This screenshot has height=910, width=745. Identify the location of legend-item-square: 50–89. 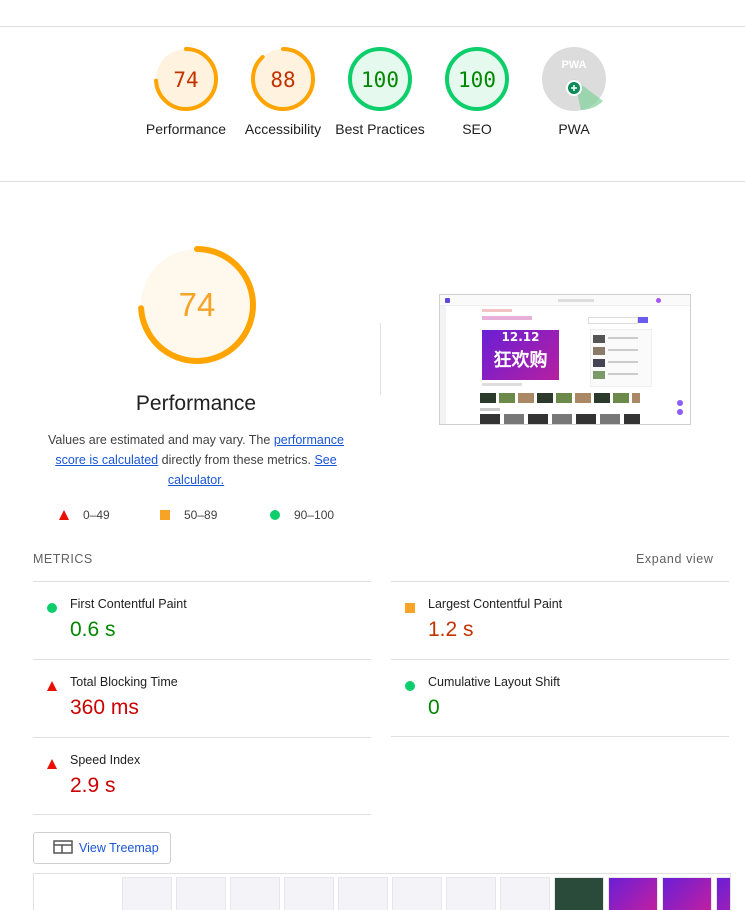
(188, 515).